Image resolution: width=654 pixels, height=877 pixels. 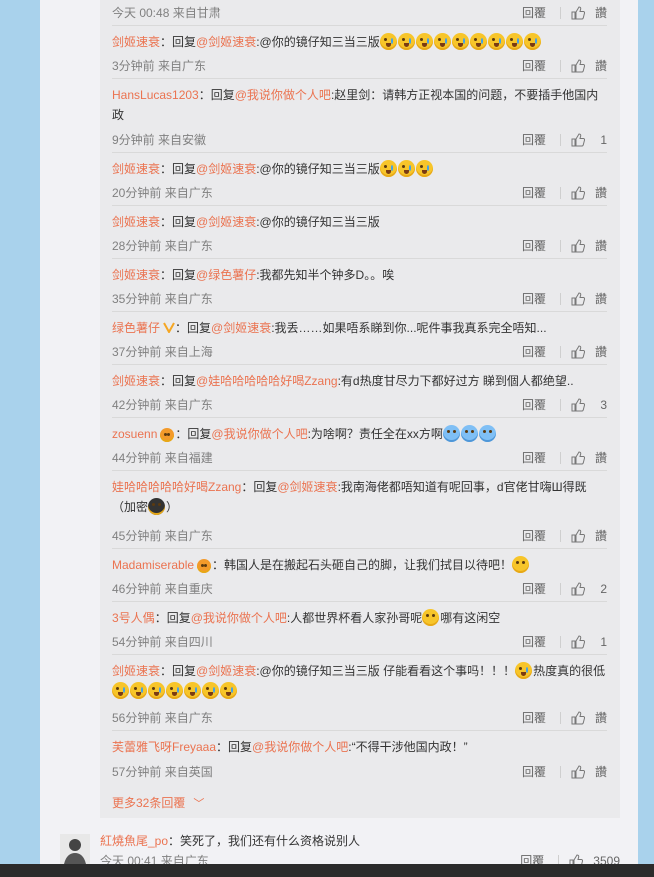 I want to click on reply-time: 42分钟前, so click(x=137, y=405).